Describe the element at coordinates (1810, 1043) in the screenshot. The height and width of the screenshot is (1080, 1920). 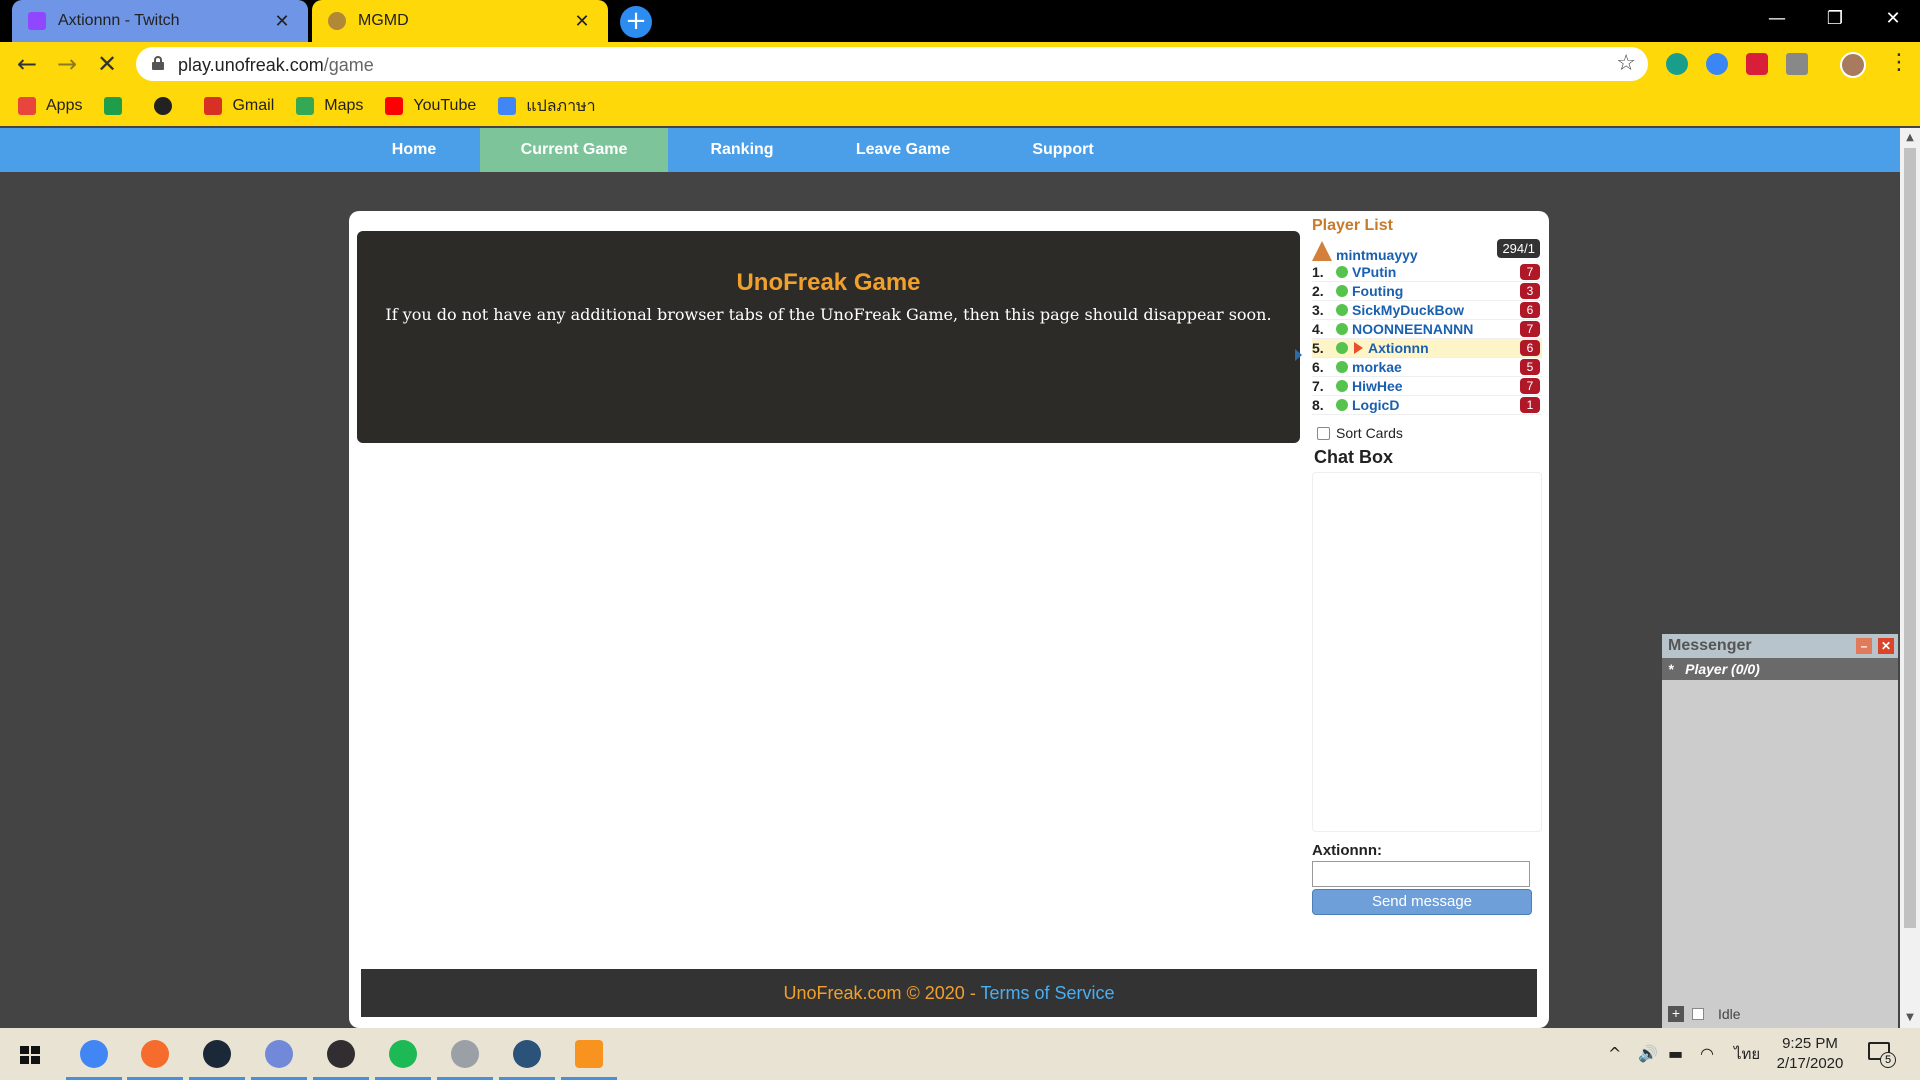
I see `clock-time: 9:25 PM` at that location.